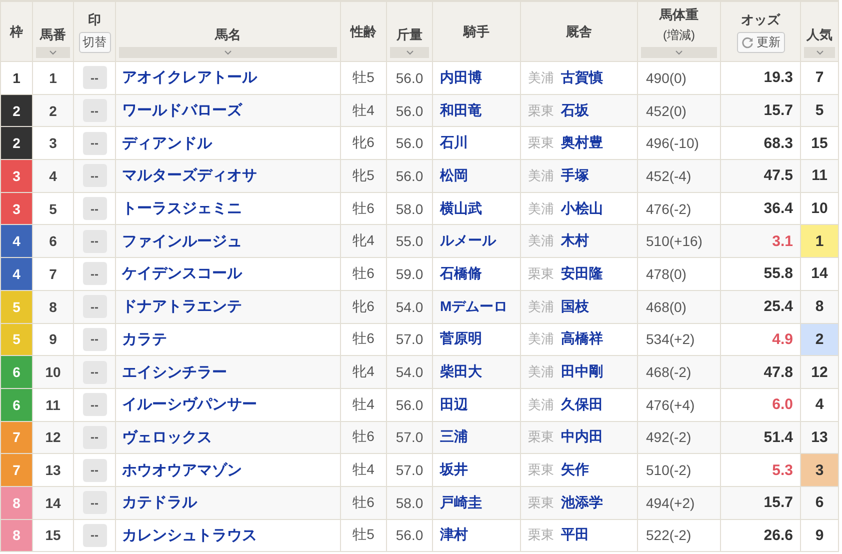 The height and width of the screenshot is (554, 842). What do you see at coordinates (454, 437) in the screenshot?
I see `jockey-link: 三浦` at bounding box center [454, 437].